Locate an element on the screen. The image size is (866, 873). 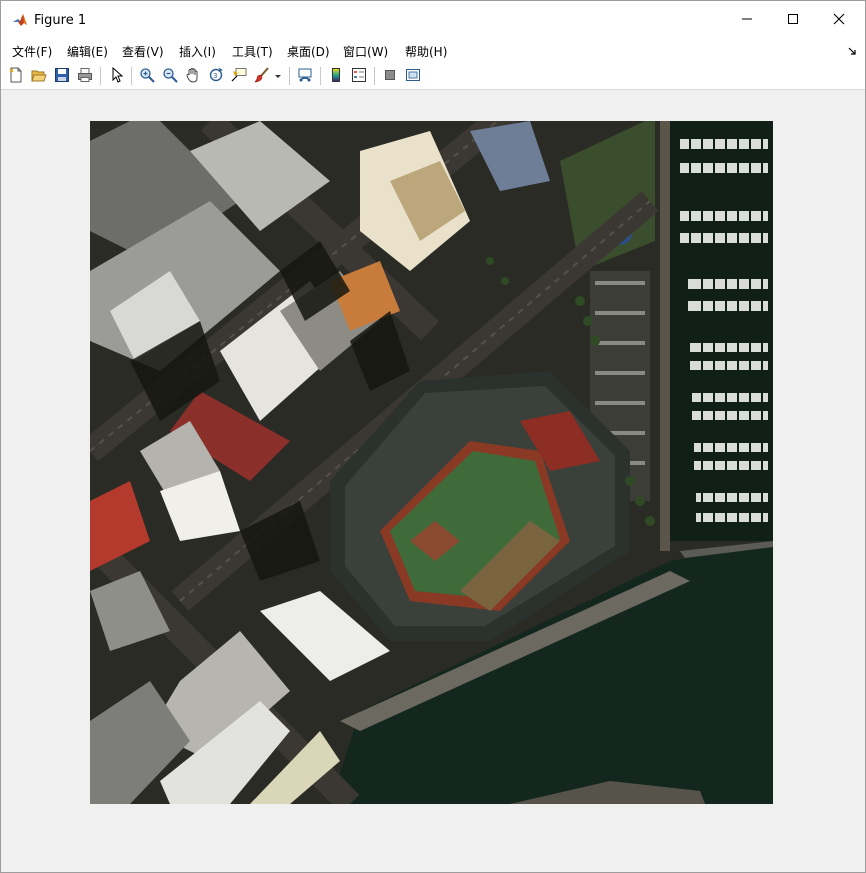
hide-plot-tools-button is located at coordinates (390, 76).